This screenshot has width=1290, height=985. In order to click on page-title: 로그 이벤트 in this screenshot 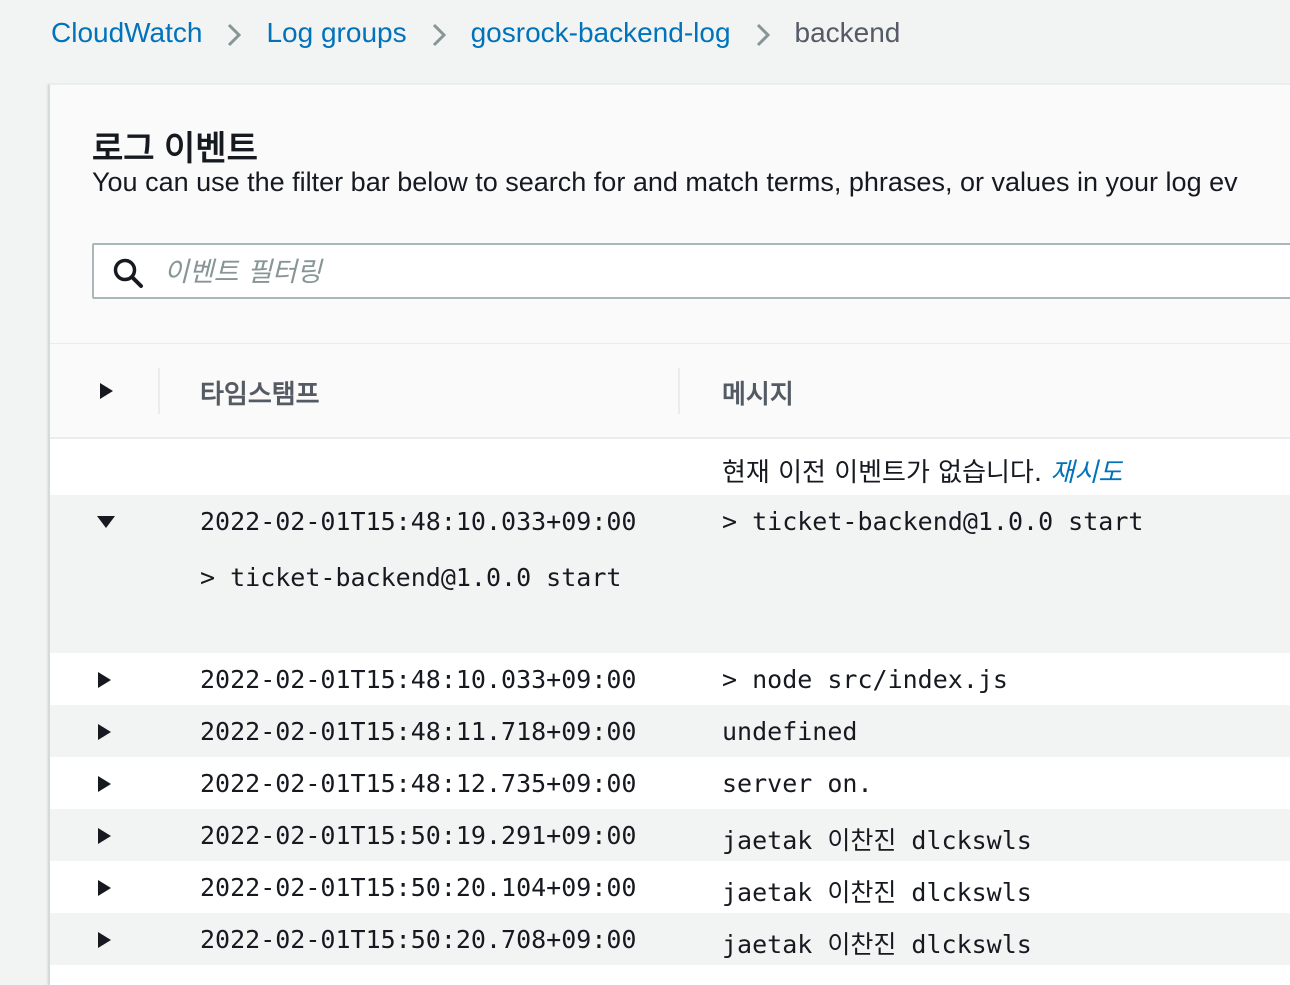, I will do `click(175, 149)`.